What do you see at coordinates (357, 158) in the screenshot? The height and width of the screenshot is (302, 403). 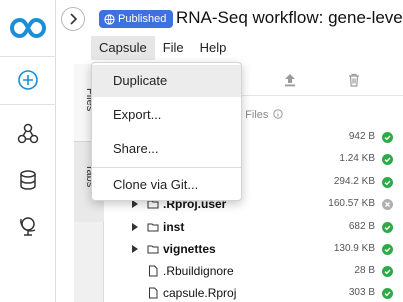 I see `file-size: 1.24 KB` at bounding box center [357, 158].